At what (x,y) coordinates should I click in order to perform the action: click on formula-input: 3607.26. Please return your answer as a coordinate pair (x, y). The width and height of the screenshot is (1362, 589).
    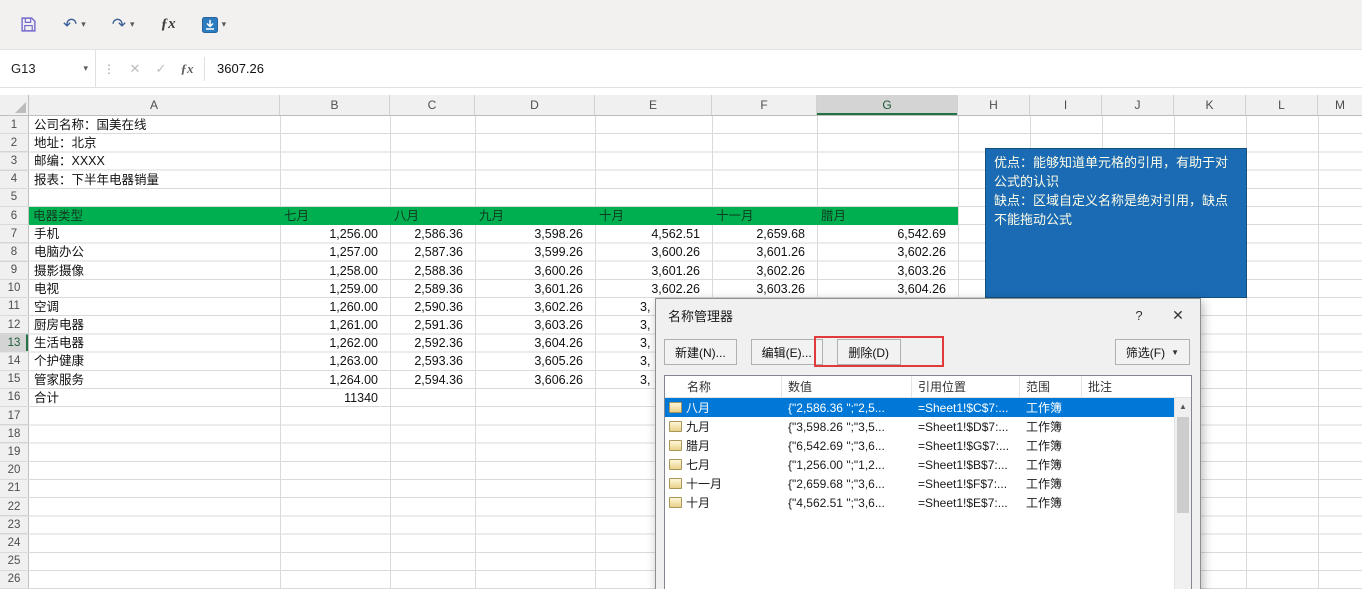
    Looking at the image, I should click on (786, 68).